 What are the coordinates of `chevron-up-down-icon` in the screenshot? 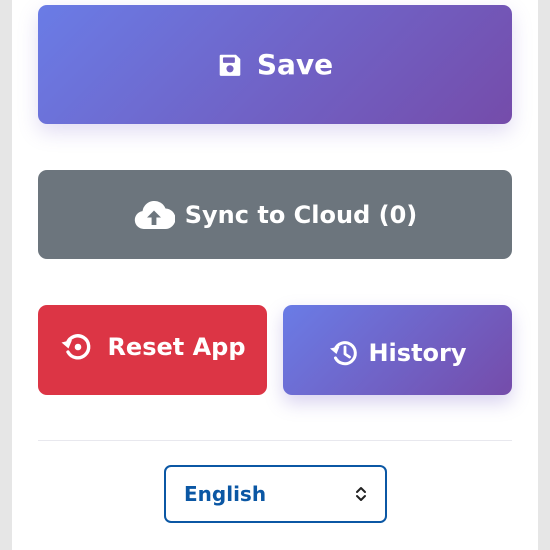 It's located at (361, 494).